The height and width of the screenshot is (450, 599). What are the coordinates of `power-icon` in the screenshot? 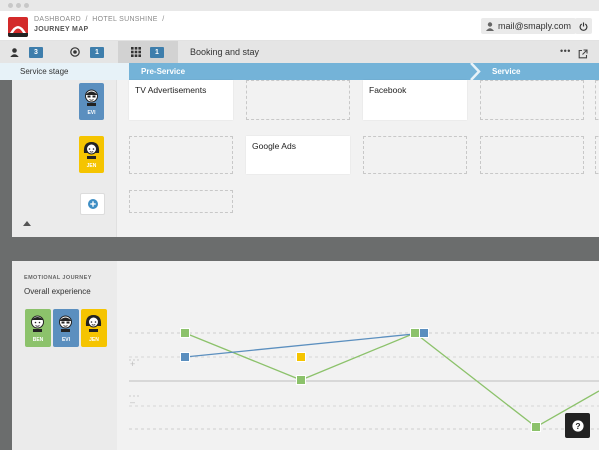 It's located at (583, 26).